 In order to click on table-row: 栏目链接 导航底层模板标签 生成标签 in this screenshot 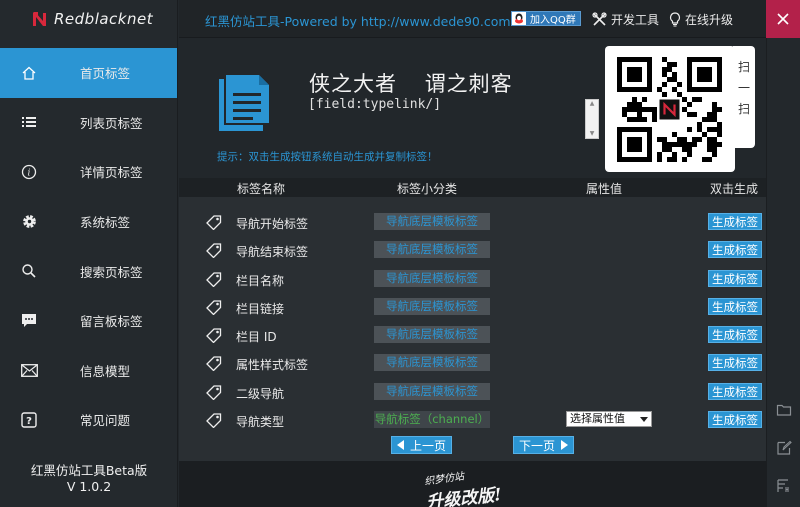, I will do `click(472, 307)`.